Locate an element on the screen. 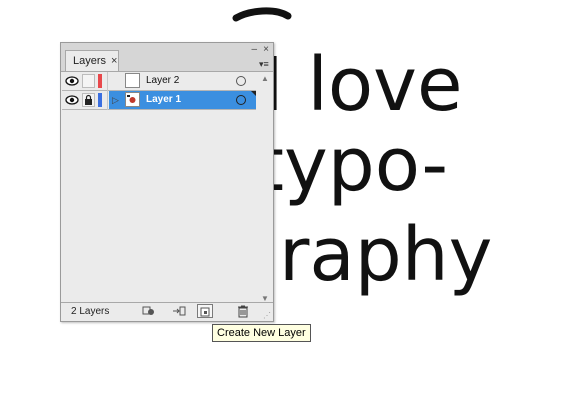  layer-name: Layer 2 is located at coordinates (162, 80).